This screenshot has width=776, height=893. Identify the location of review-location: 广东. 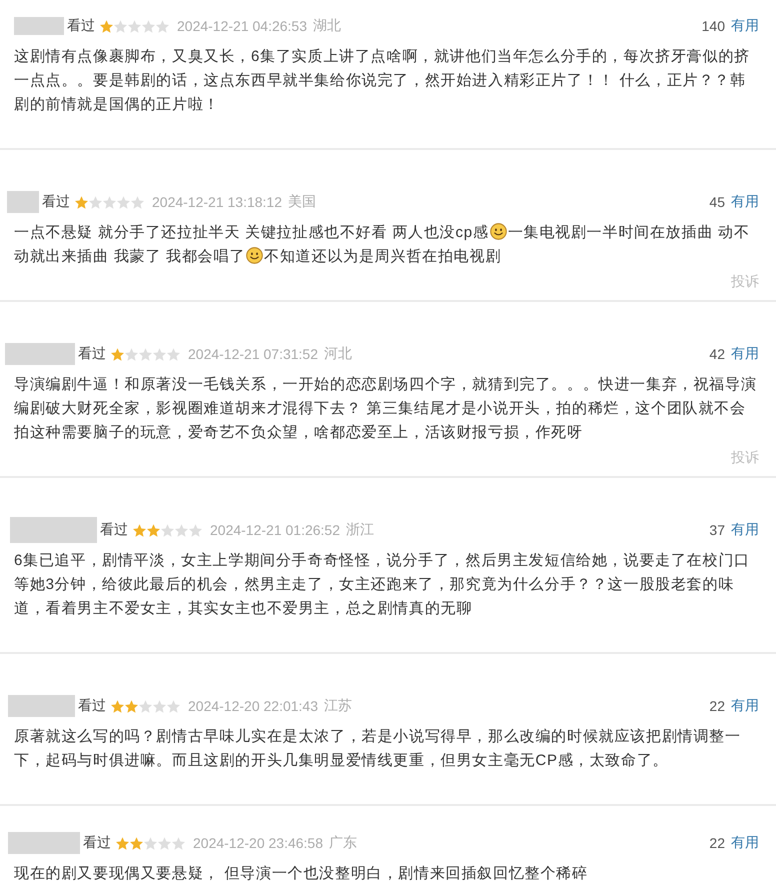
(343, 843).